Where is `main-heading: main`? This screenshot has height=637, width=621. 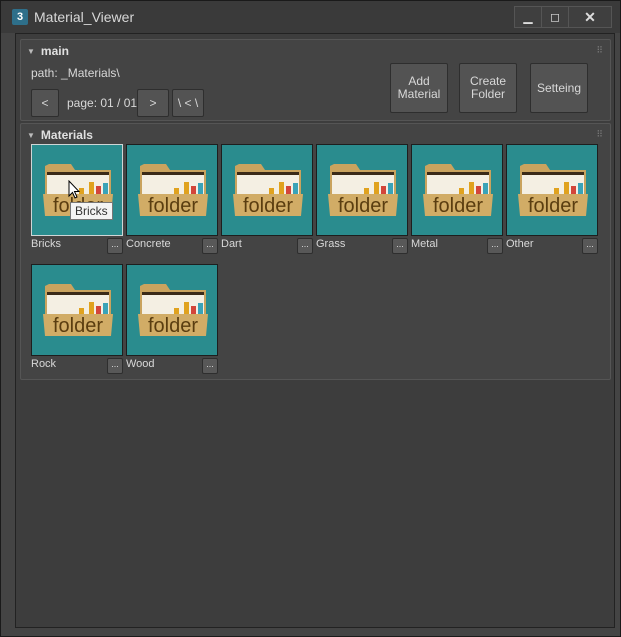
main-heading: main is located at coordinates (54, 51).